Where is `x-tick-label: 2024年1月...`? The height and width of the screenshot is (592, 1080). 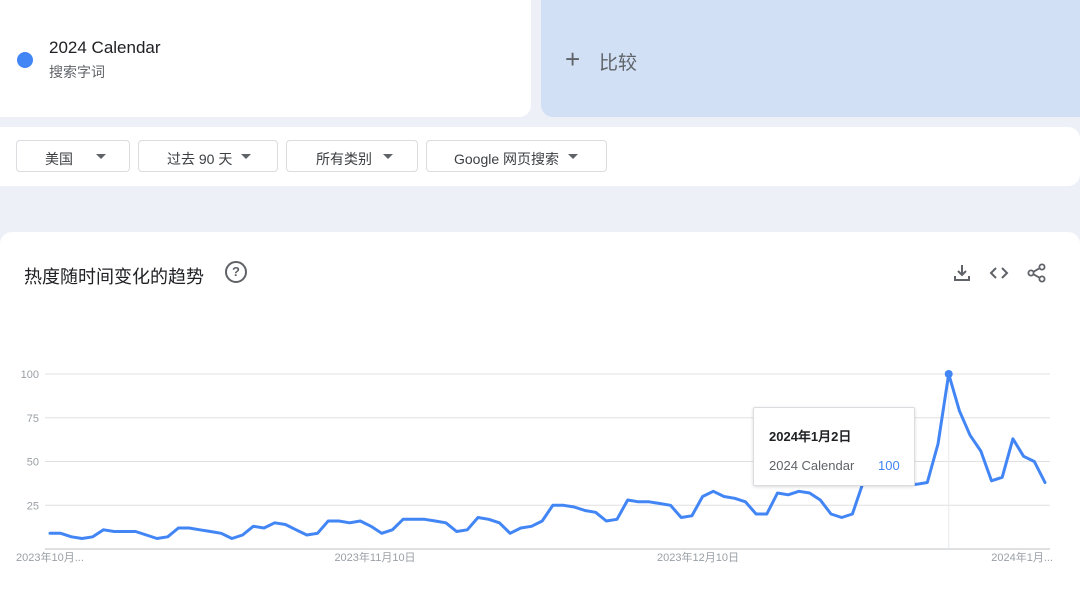
x-tick-label: 2024年1月... is located at coordinates (1022, 557).